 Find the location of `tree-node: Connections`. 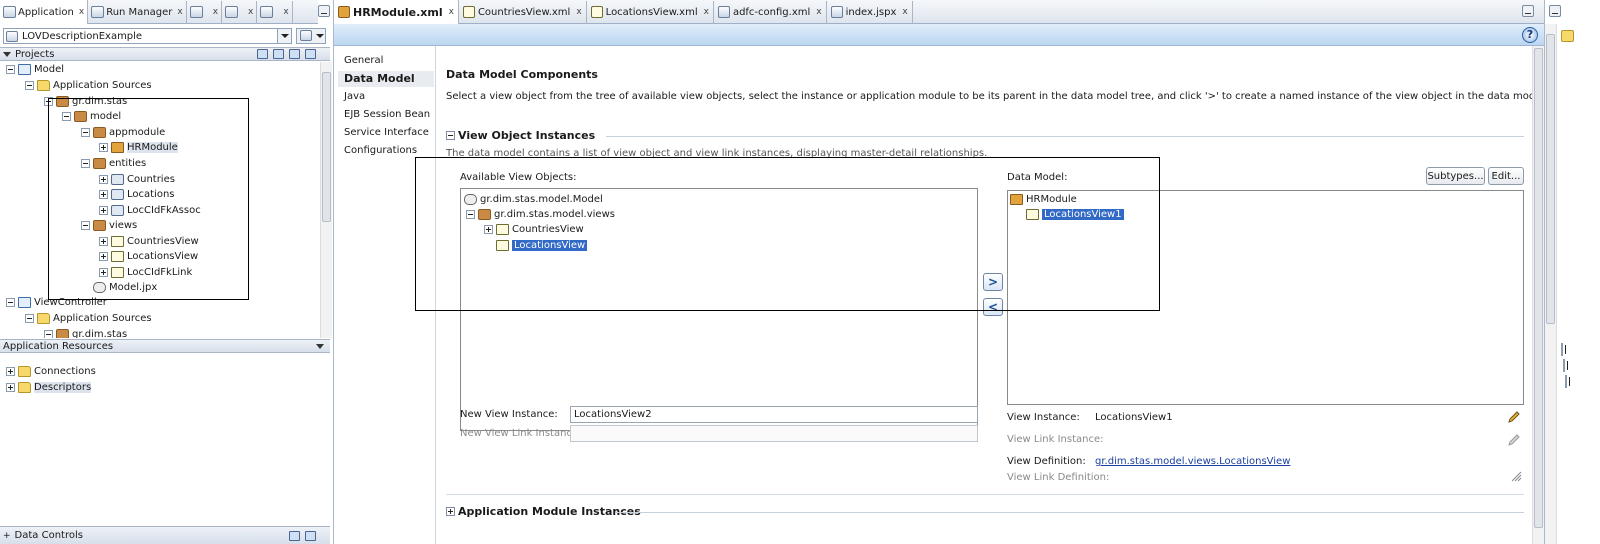

tree-node: Connections is located at coordinates (51, 371).